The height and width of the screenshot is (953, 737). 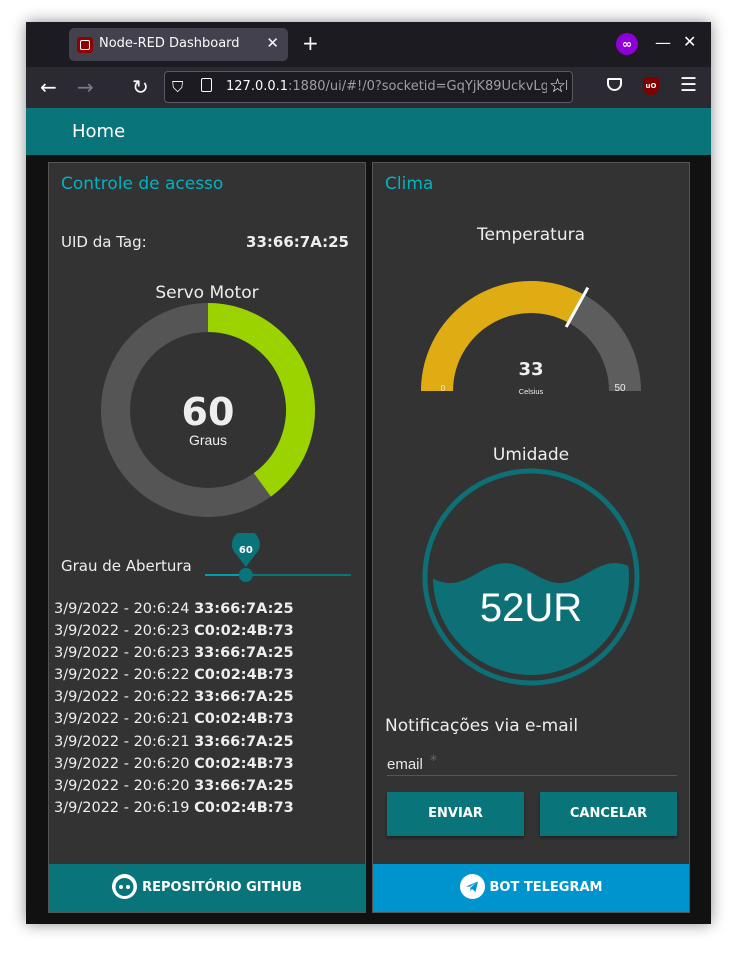 I want to click on email-title: Notificações via e-mail, so click(x=482, y=726).